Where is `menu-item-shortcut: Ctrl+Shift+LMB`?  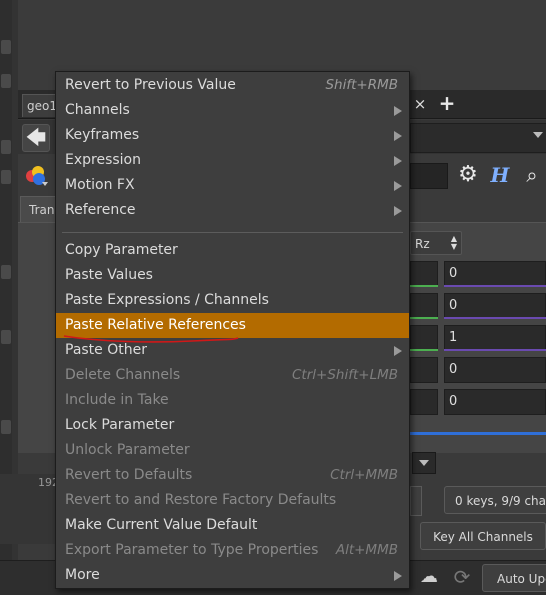
menu-item-shortcut: Ctrl+Shift+LMB is located at coordinates (345, 375).